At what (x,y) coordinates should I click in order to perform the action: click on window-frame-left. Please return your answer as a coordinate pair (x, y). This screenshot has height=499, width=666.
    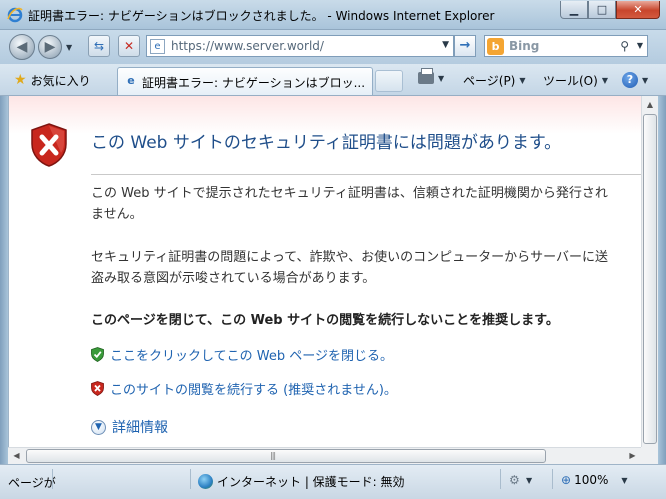
    Looking at the image, I should click on (4, 280).